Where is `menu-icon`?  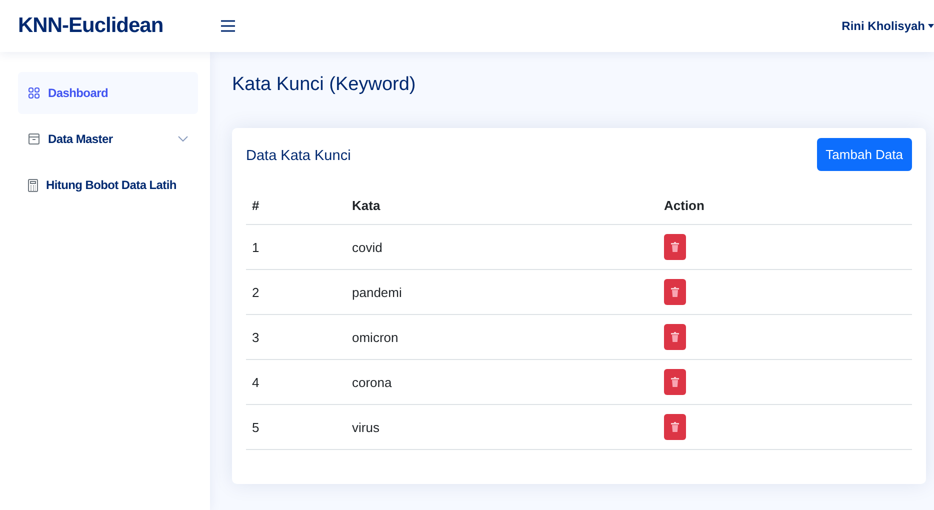 menu-icon is located at coordinates (228, 26).